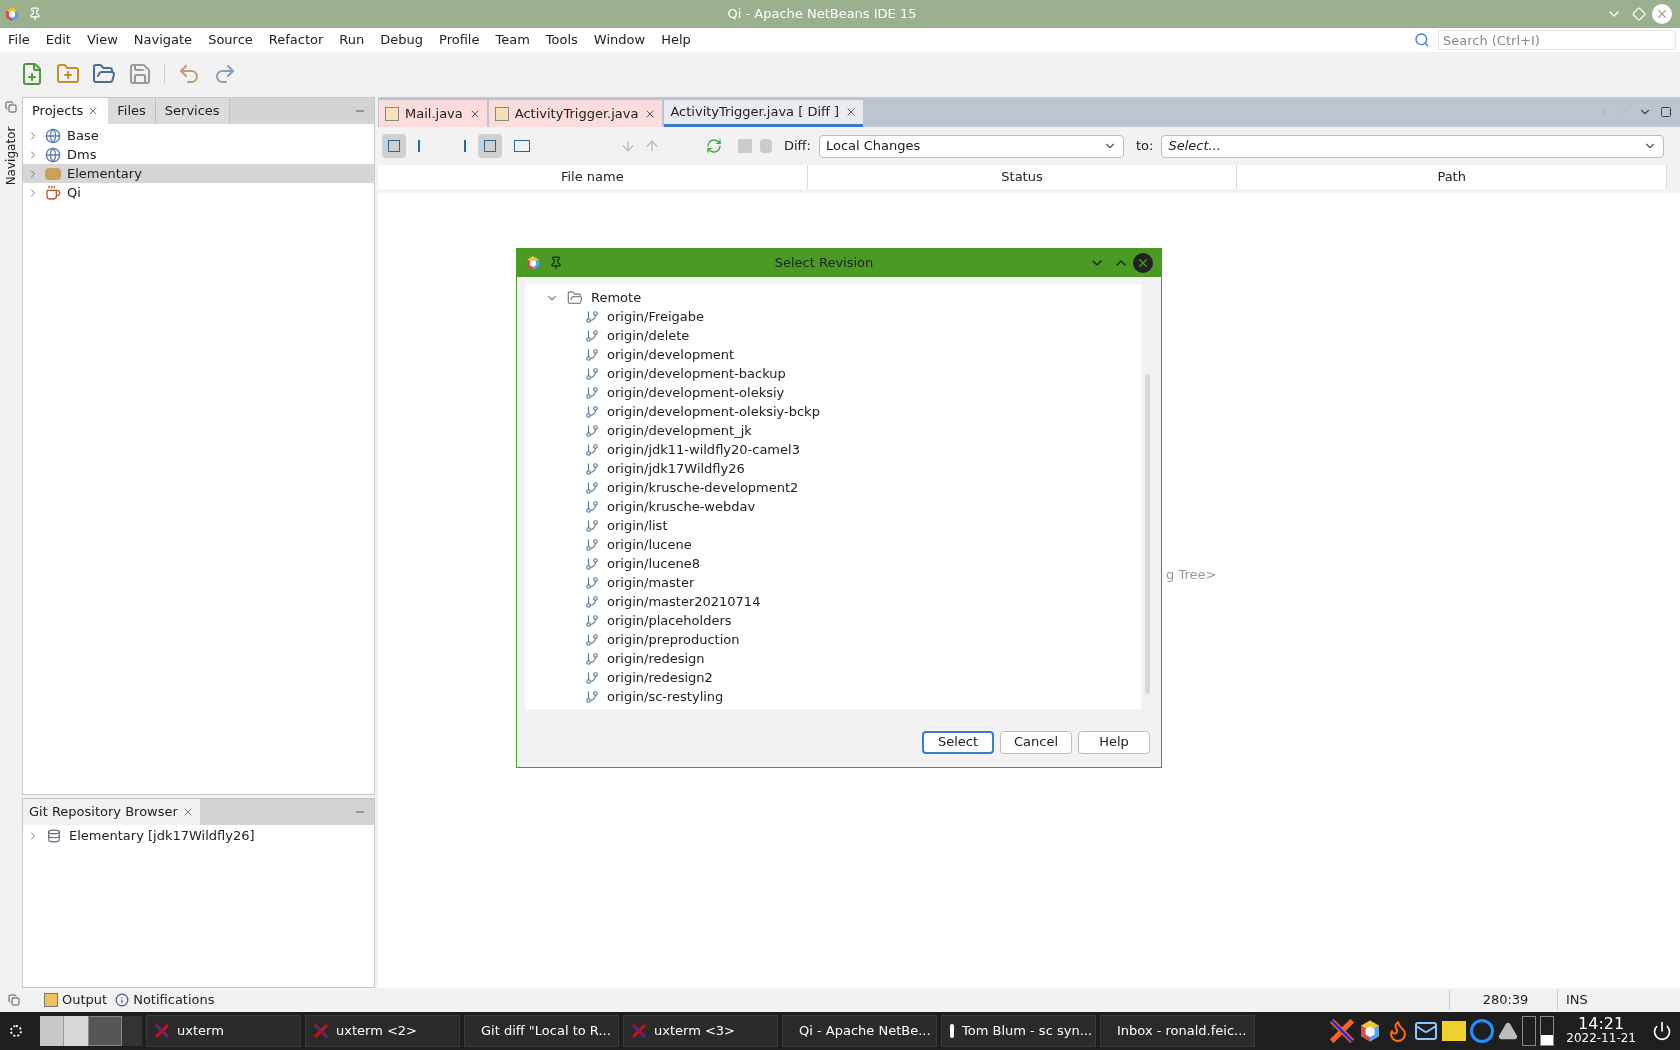 Image resolution: width=1680 pixels, height=1050 pixels. What do you see at coordinates (198, 836) in the screenshot?
I see `repository-item: Elementary [jdk17Wildfly26]` at bounding box center [198, 836].